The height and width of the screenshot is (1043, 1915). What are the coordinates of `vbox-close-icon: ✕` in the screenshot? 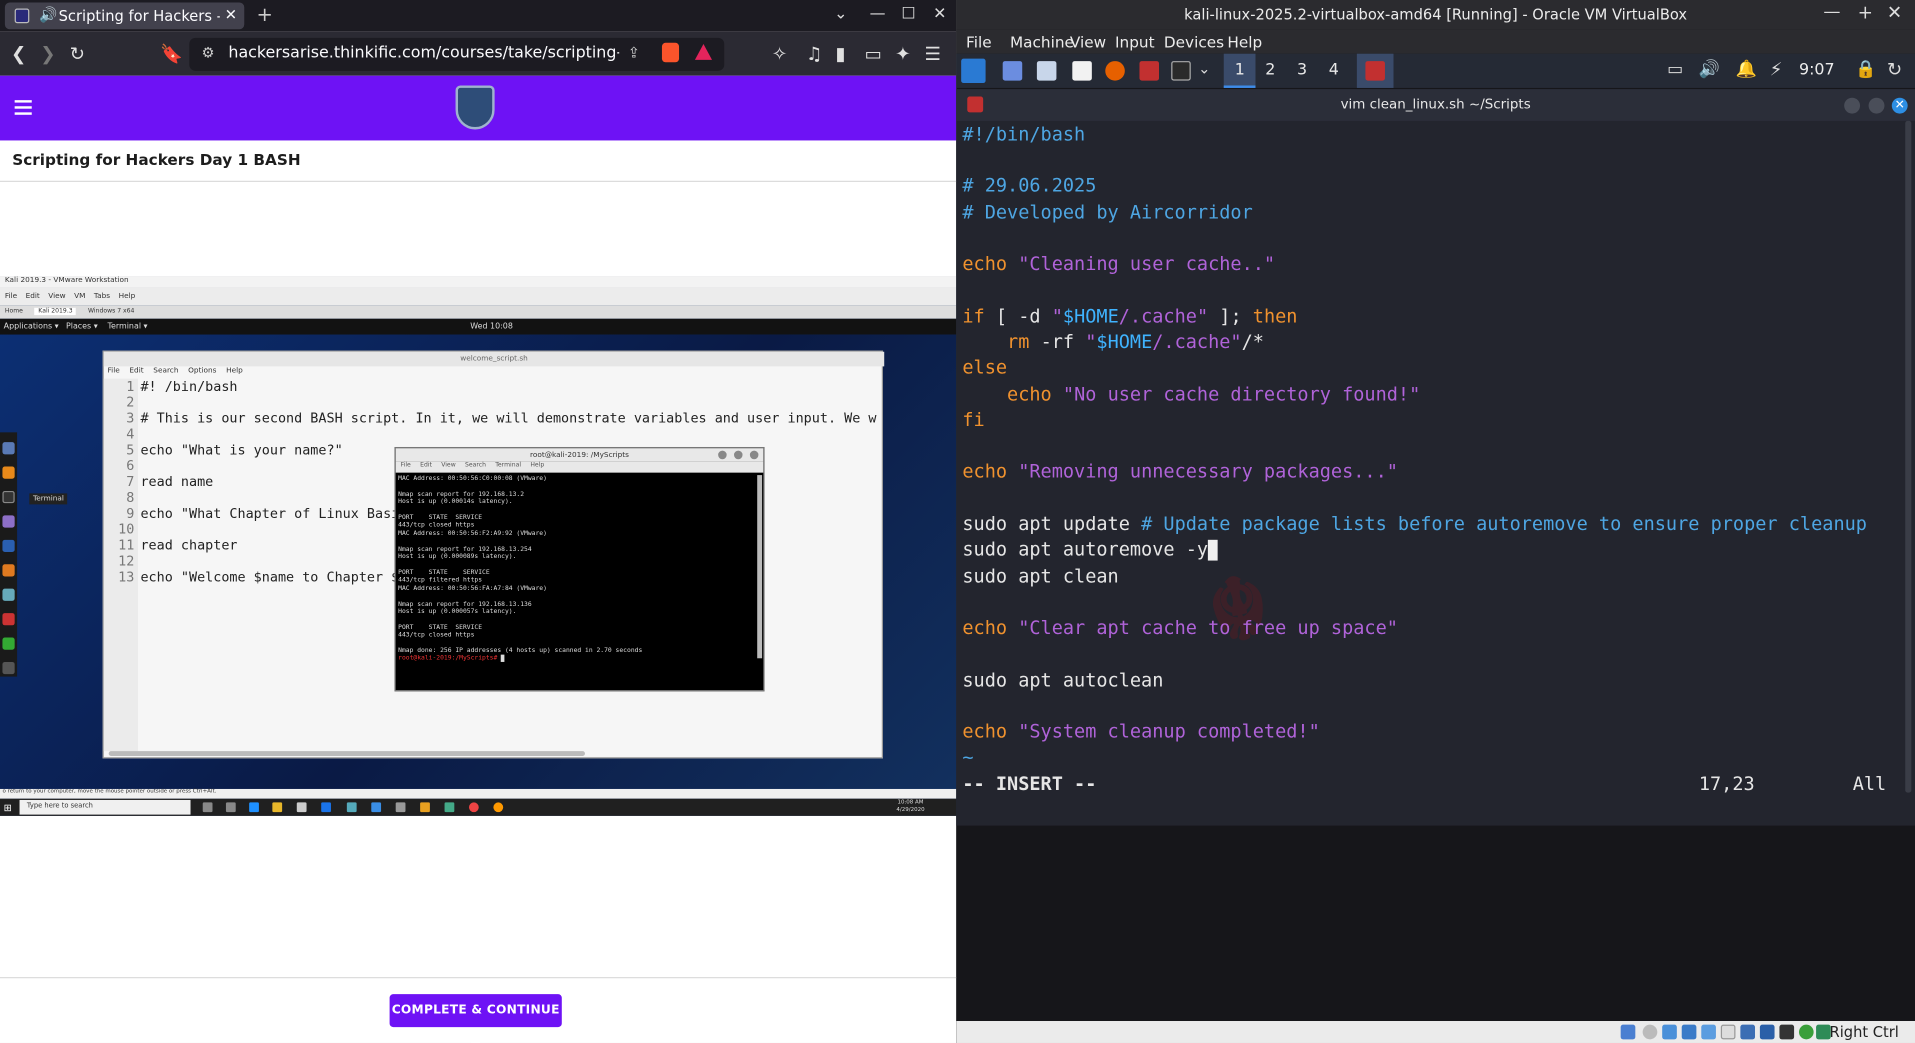 It's located at (1894, 12).